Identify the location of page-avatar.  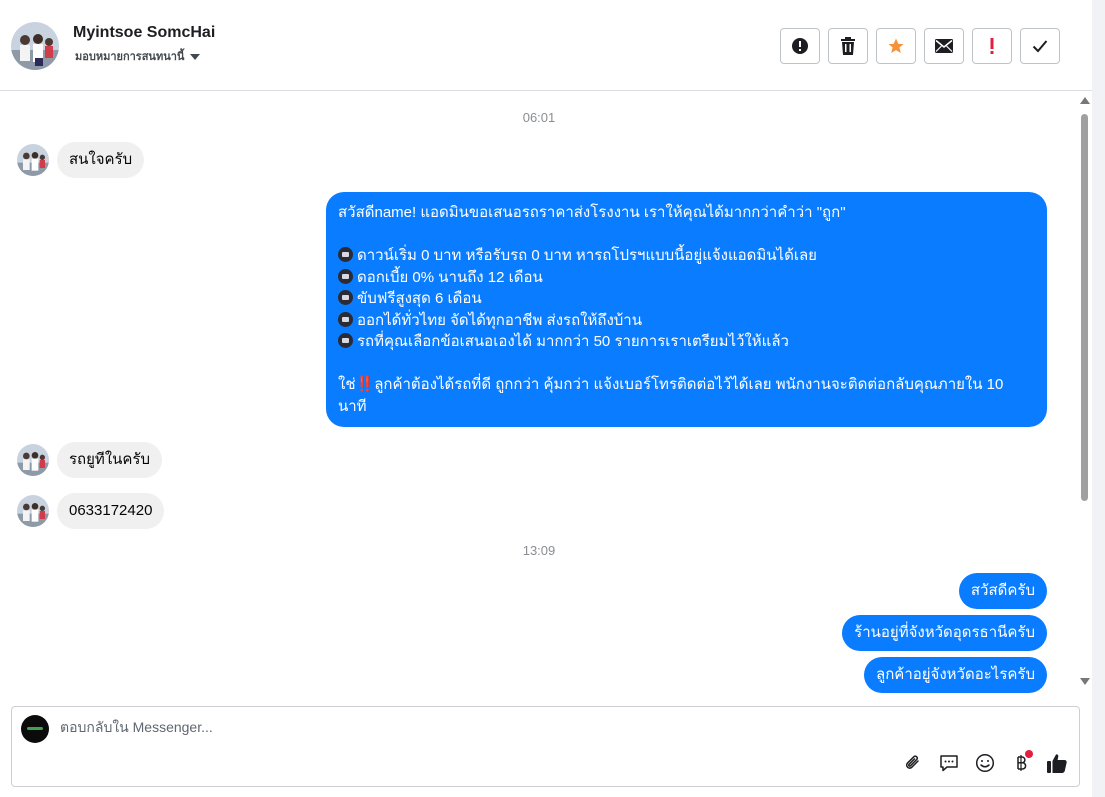
(35, 729).